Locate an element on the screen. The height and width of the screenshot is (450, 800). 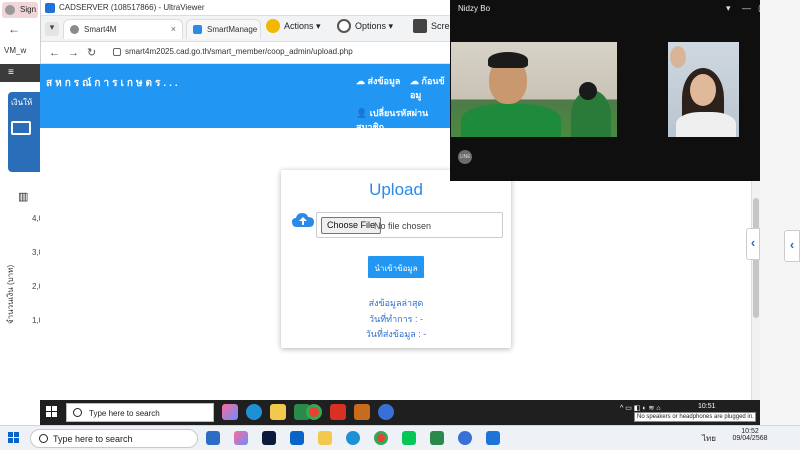
lock-icon is located at coordinates (117, 51).